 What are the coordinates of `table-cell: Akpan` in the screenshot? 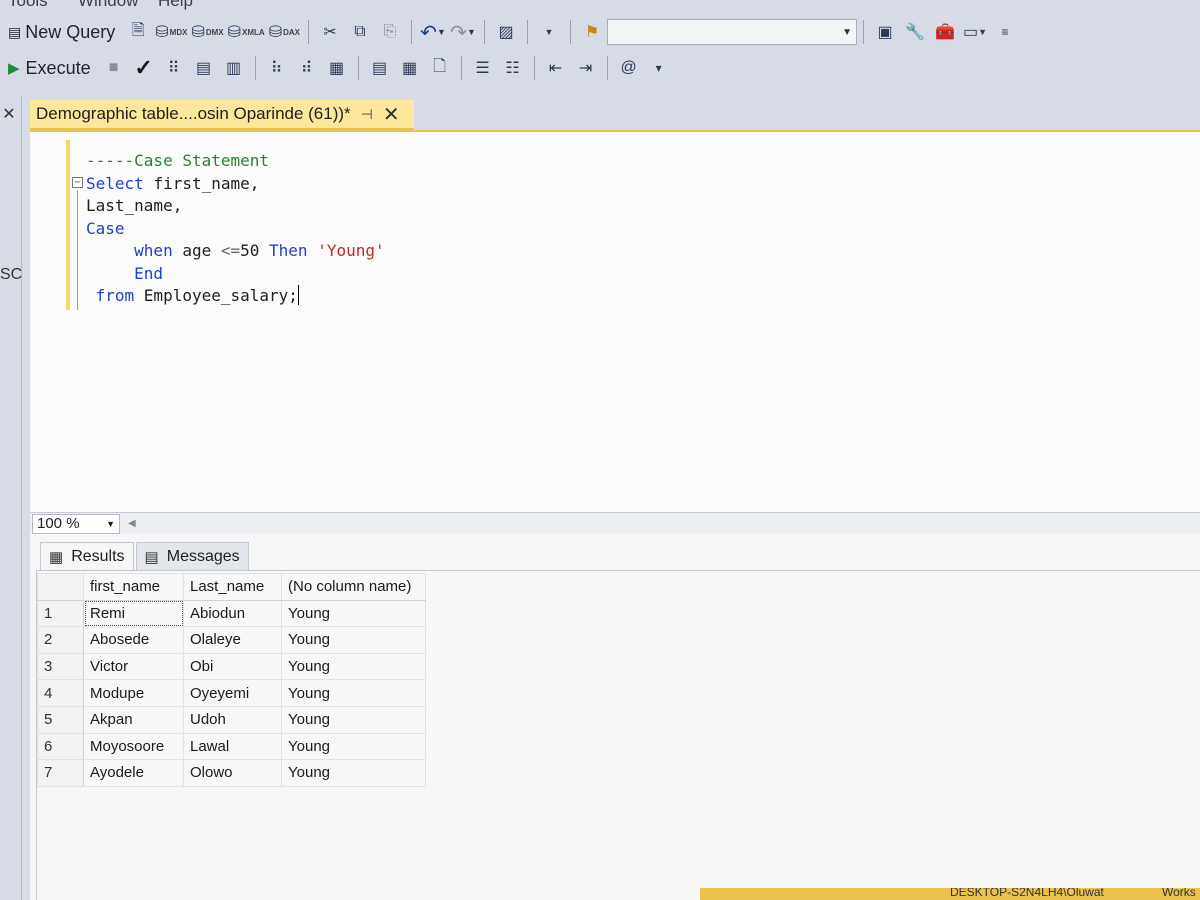 It's located at (133, 719).